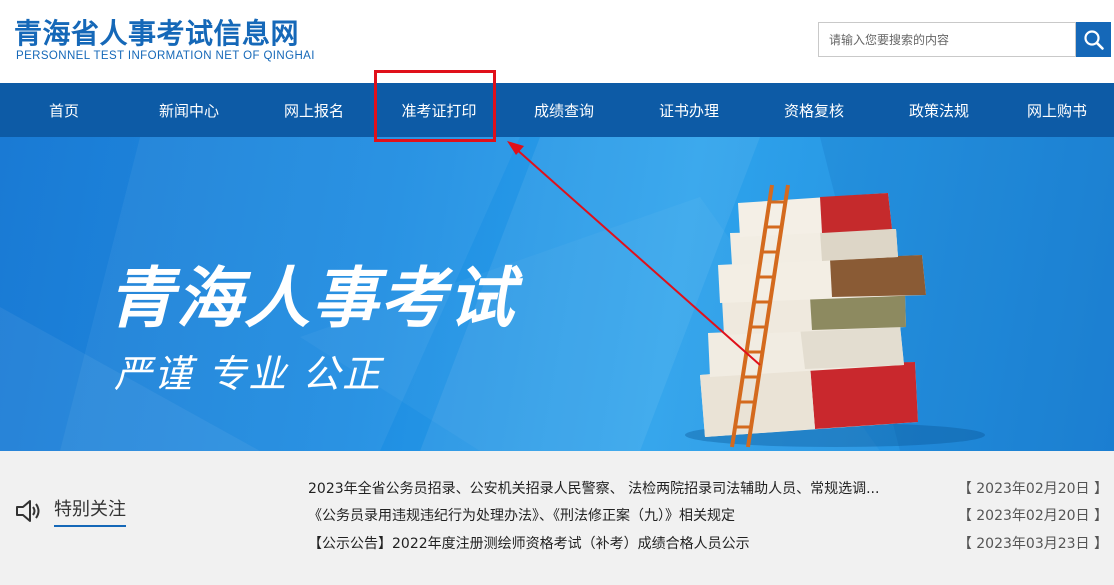 Image resolution: width=1114 pixels, height=585 pixels. What do you see at coordinates (28, 511) in the screenshot?
I see `speaker-icon` at bounding box center [28, 511].